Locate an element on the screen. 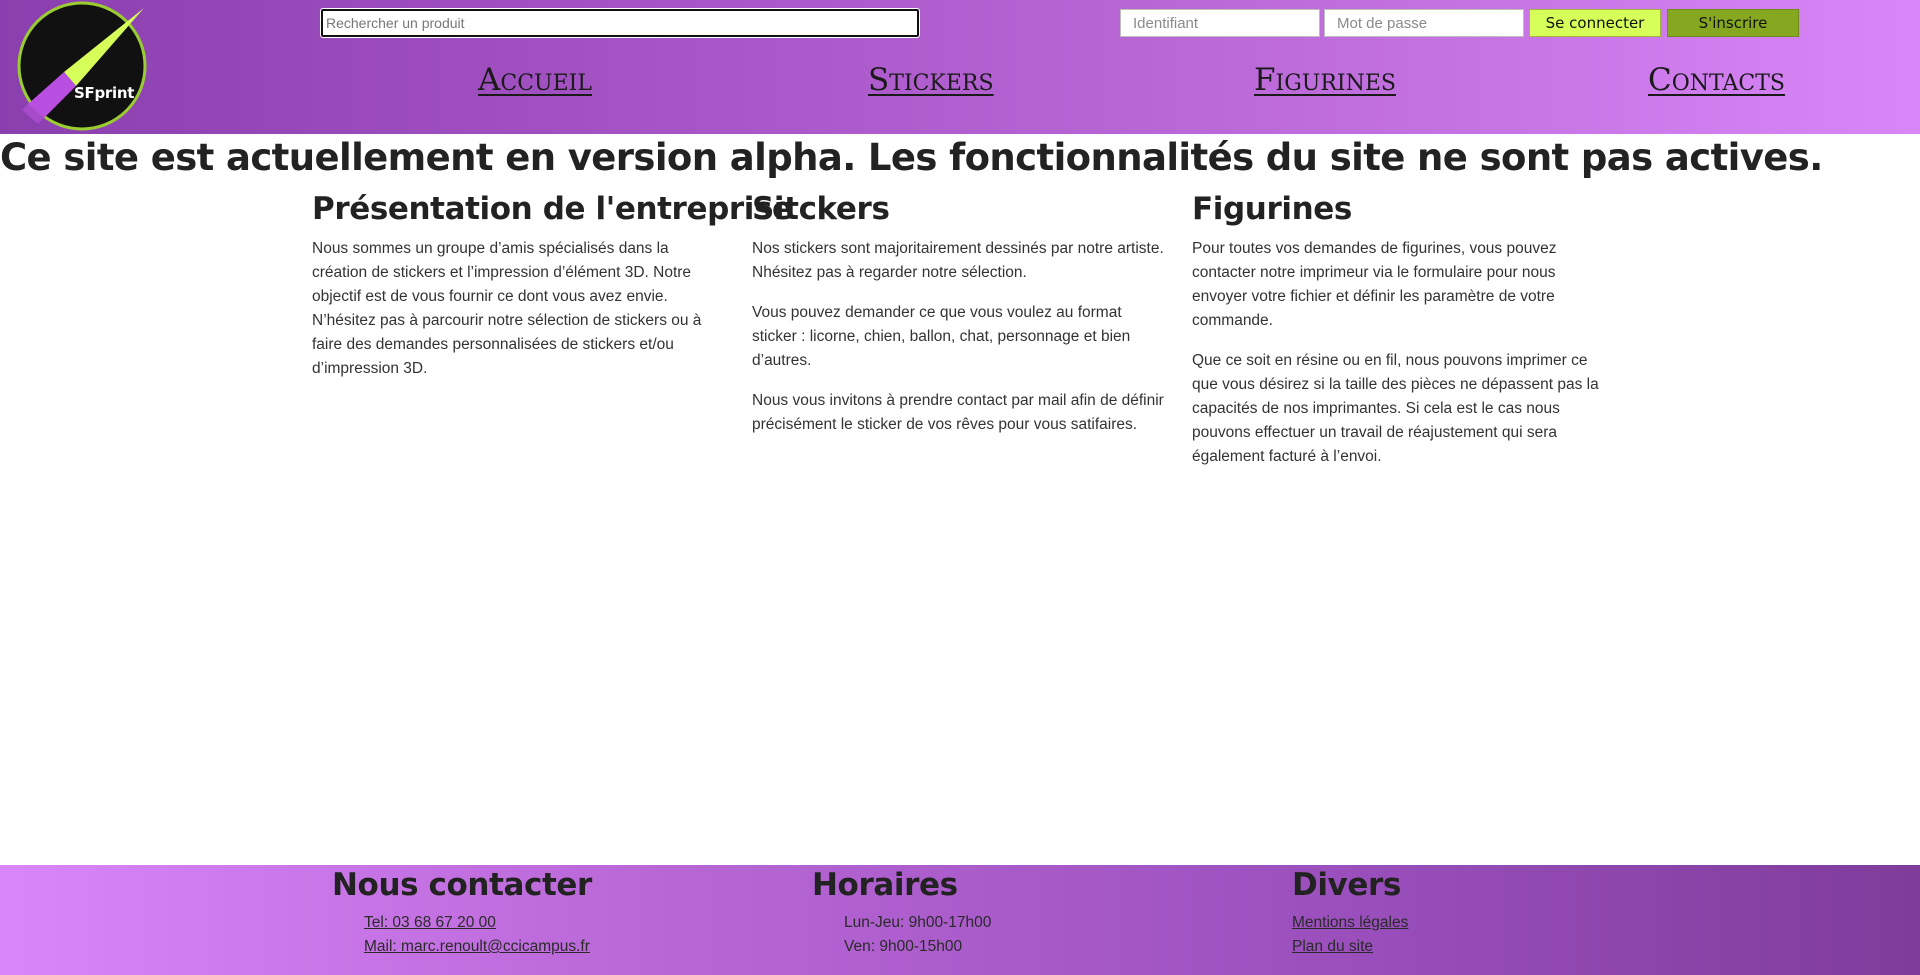 The height and width of the screenshot is (975, 1920). footer-misc: Divers Mentions légales Plan du site is located at coordinates (1350, 912).